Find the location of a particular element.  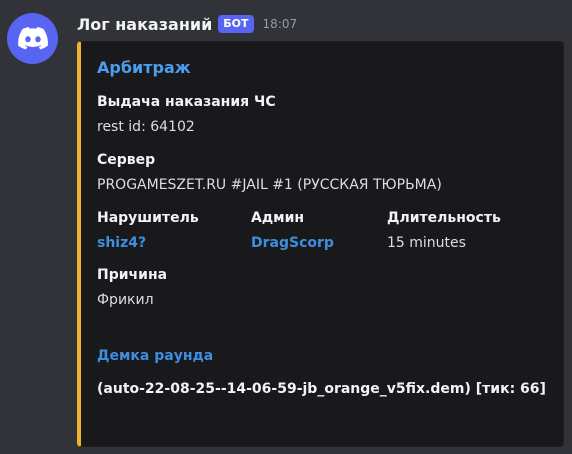

bot-tag: БОТ is located at coordinates (236, 24).